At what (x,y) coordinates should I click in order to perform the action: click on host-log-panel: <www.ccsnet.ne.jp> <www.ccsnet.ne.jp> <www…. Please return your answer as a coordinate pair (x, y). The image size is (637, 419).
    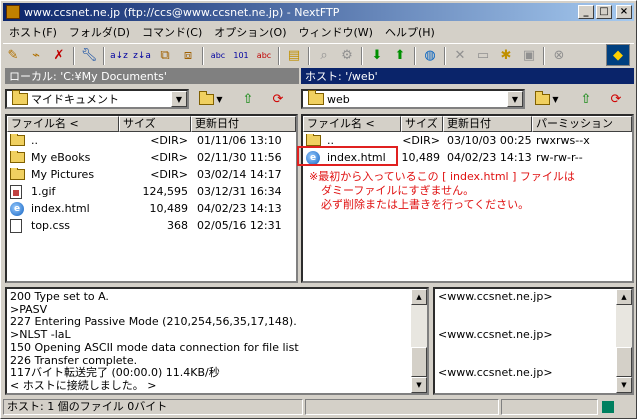
    Looking at the image, I should click on (533, 341).